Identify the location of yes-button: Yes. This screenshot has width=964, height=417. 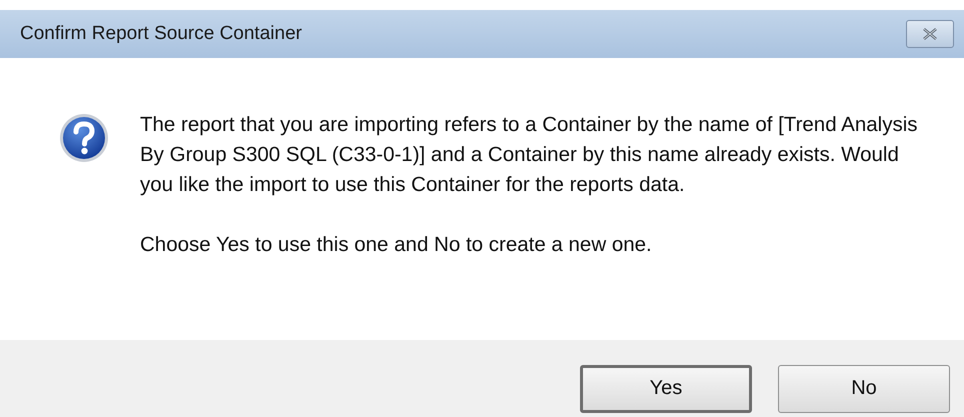
(666, 388).